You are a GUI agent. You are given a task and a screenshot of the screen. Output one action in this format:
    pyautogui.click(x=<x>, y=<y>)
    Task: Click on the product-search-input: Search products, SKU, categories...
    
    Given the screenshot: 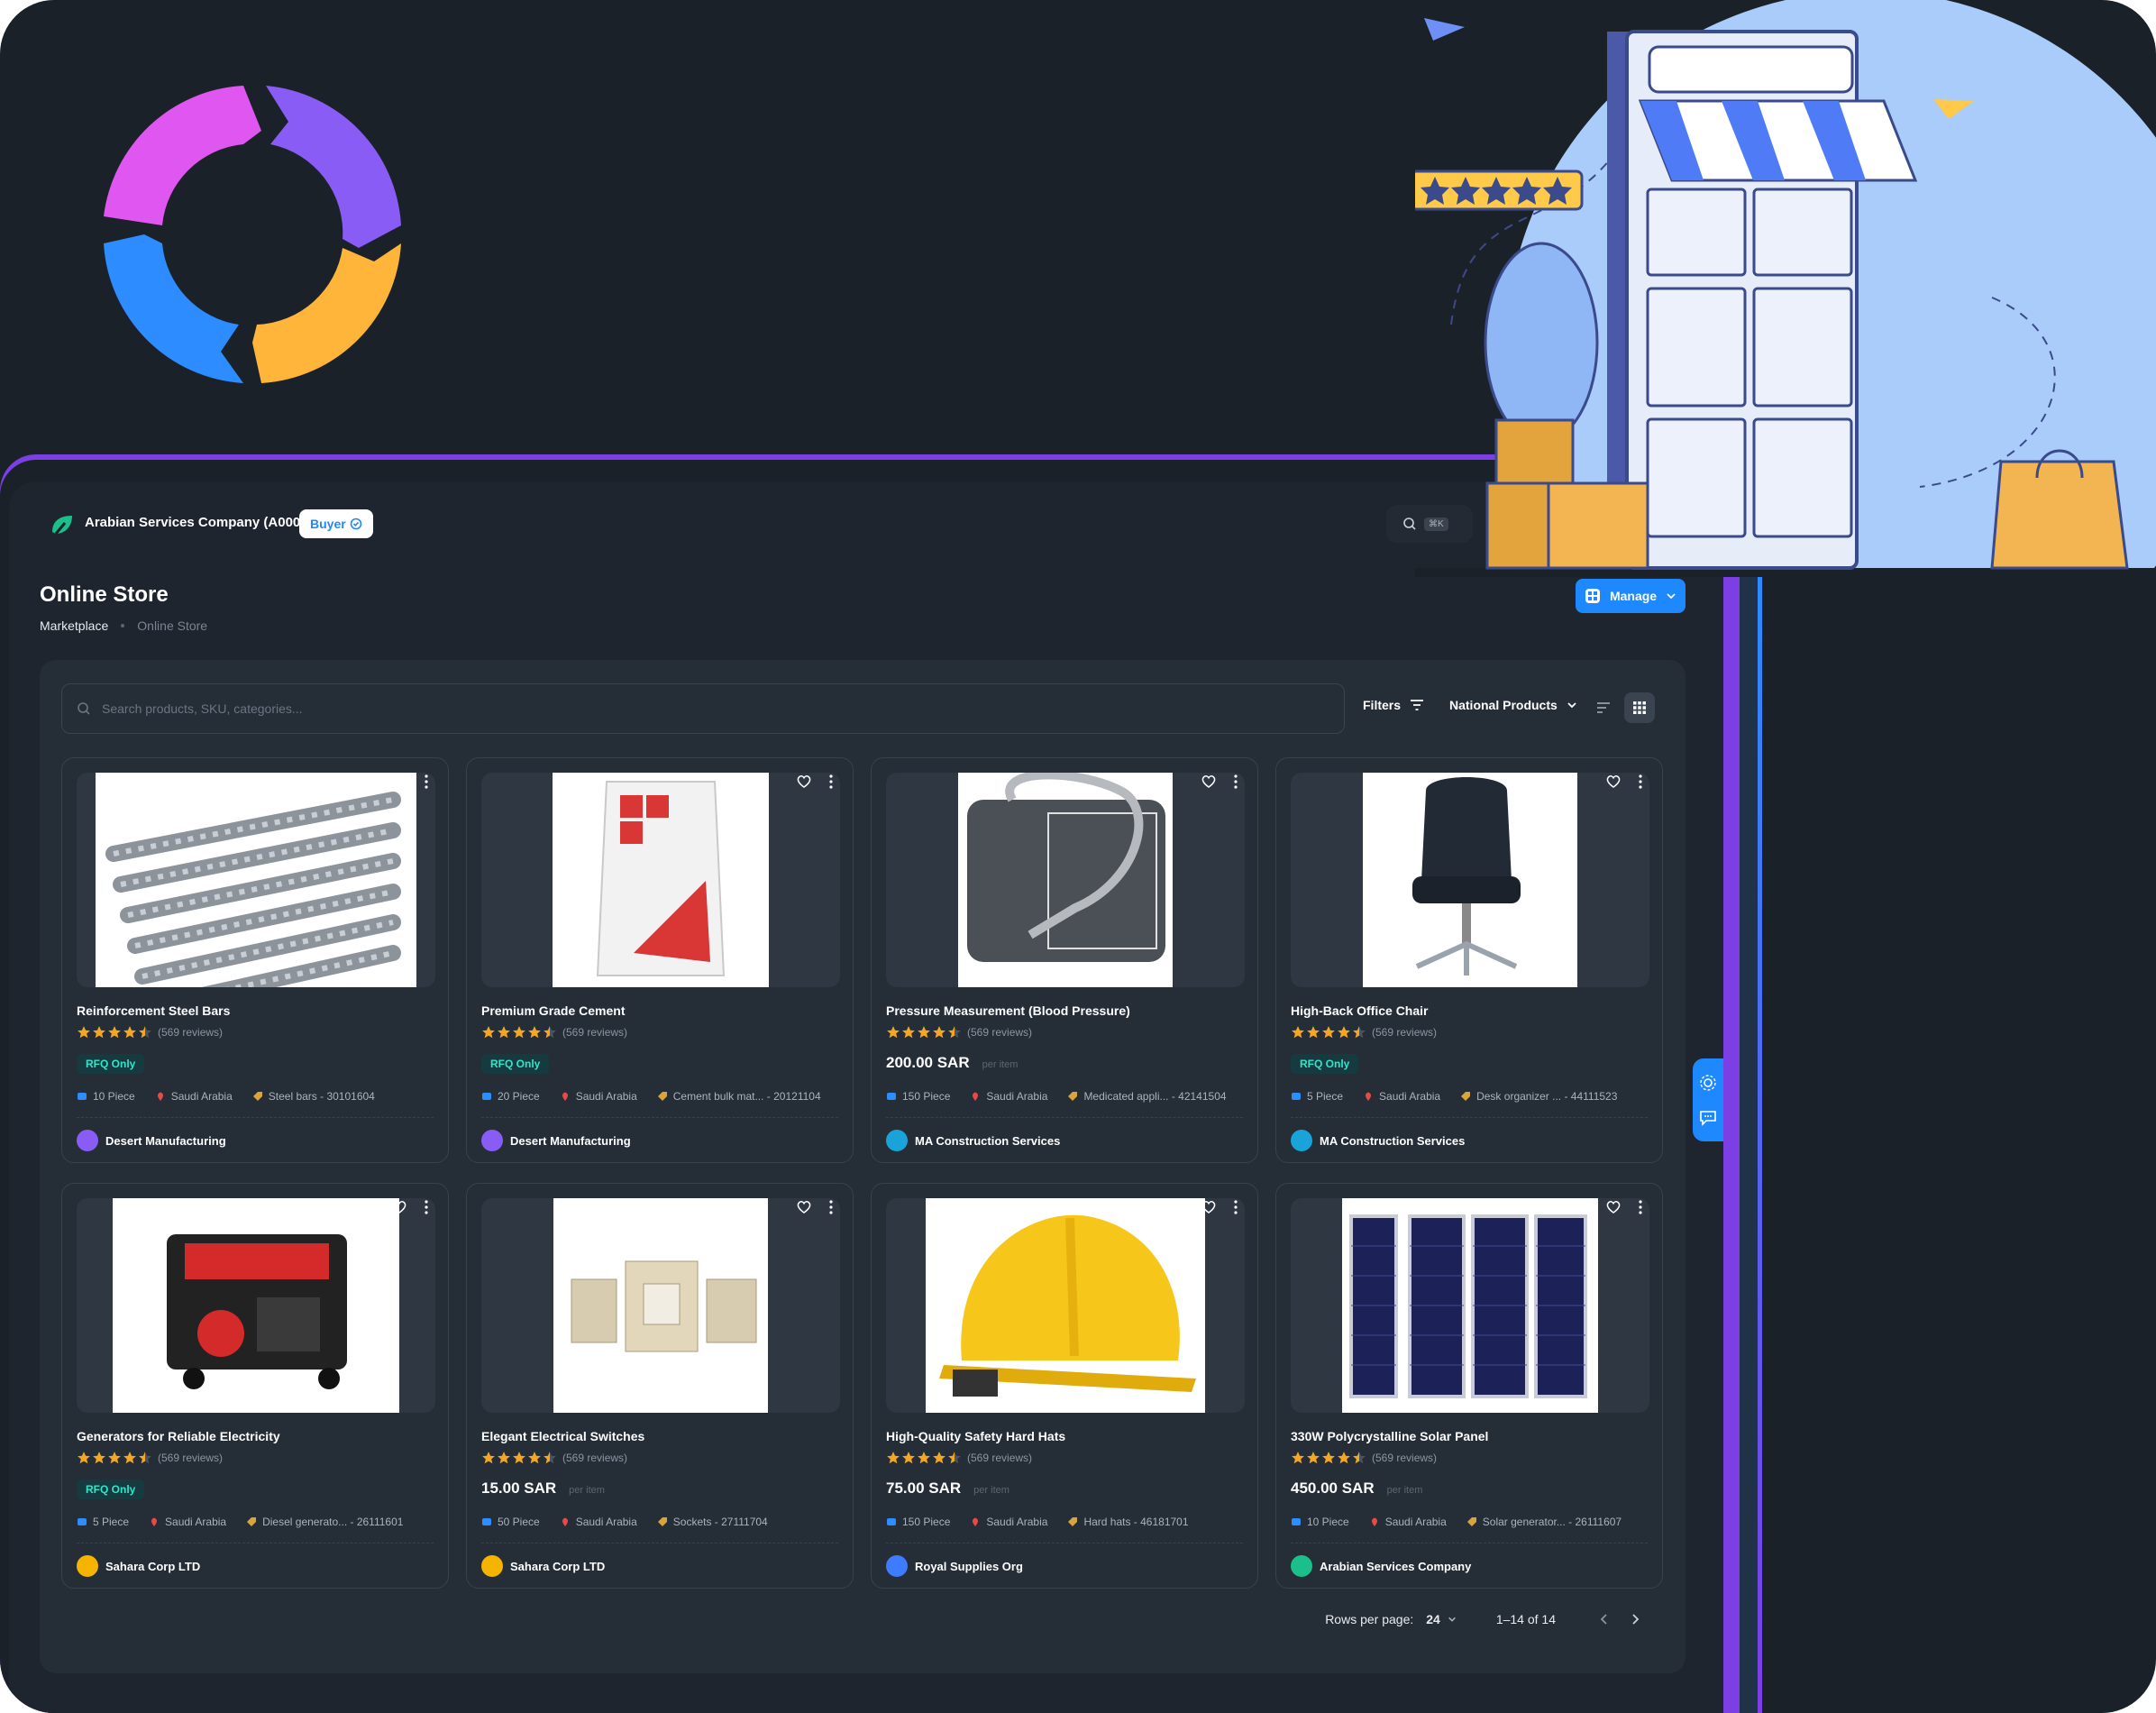 What is the action you would take?
    pyautogui.click(x=703, y=708)
    